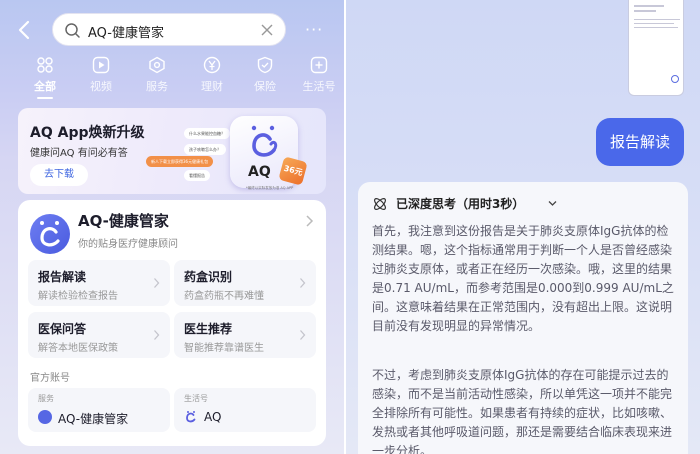  Describe the element at coordinates (180, 161) in the screenshot. I see `banner-gift-pill: 新人下载立即获得36元健康礼包` at that location.